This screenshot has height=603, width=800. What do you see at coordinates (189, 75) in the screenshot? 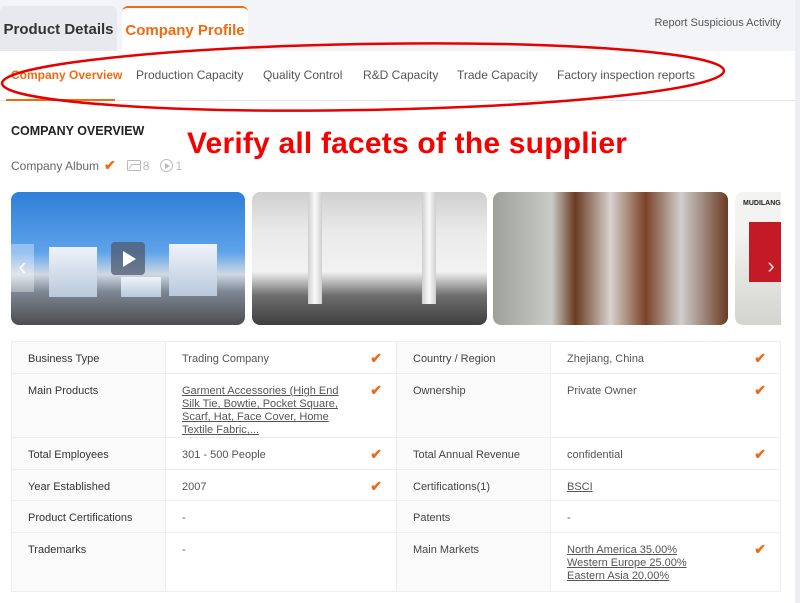
I see `subnav-production-capacity: Production Capacity` at bounding box center [189, 75].